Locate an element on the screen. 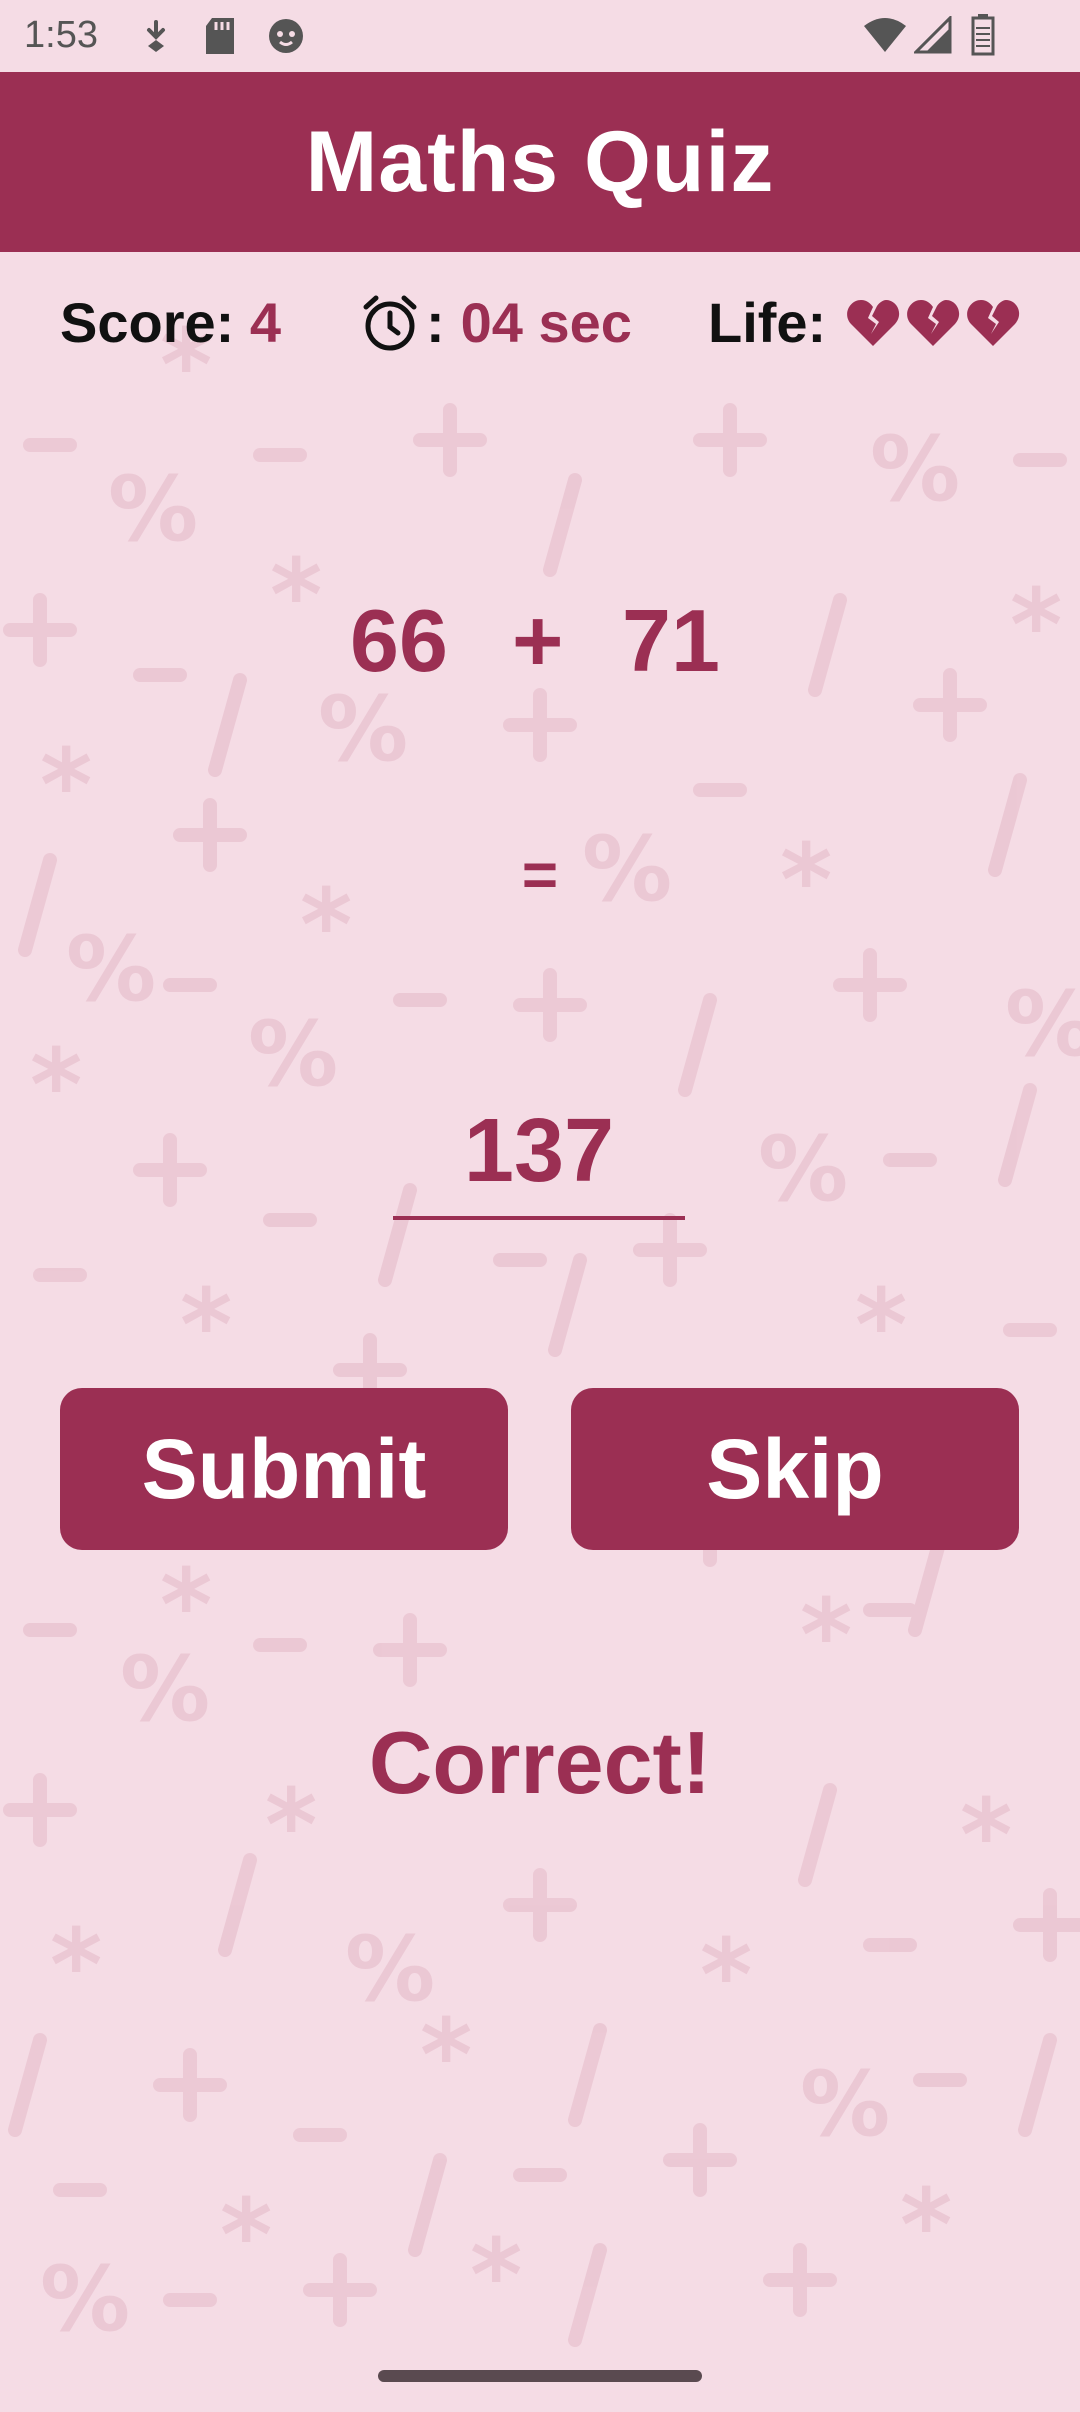 The height and width of the screenshot is (2412, 1080). signal-icon is located at coordinates (933, 35).